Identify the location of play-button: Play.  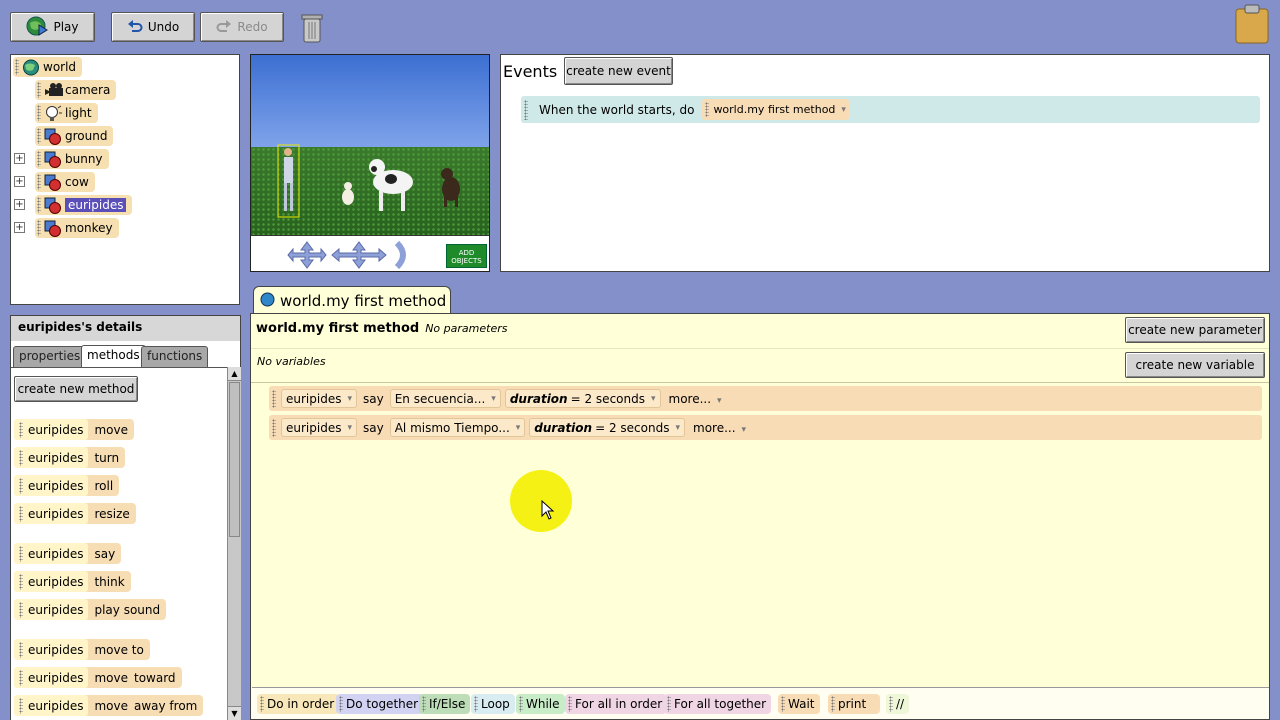
(52, 27).